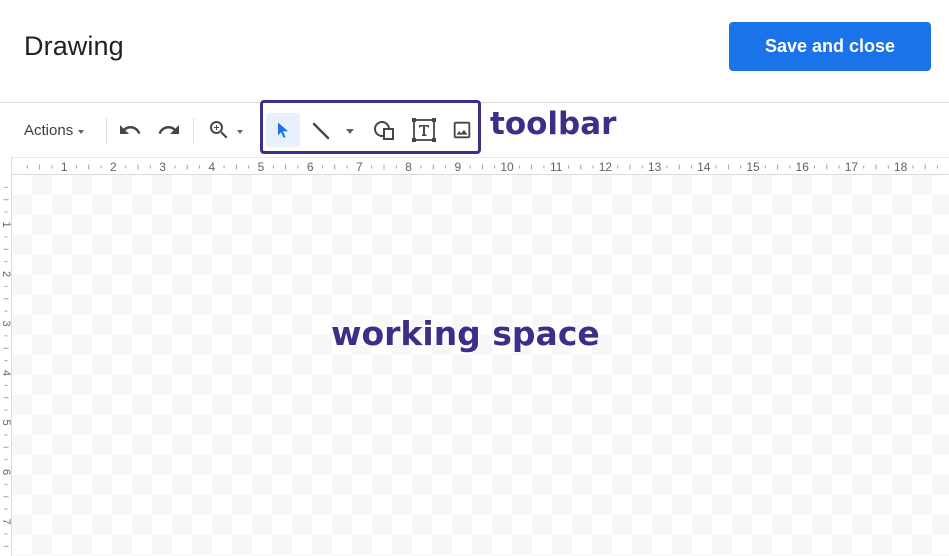  I want to click on text-box-icon, so click(424, 130).